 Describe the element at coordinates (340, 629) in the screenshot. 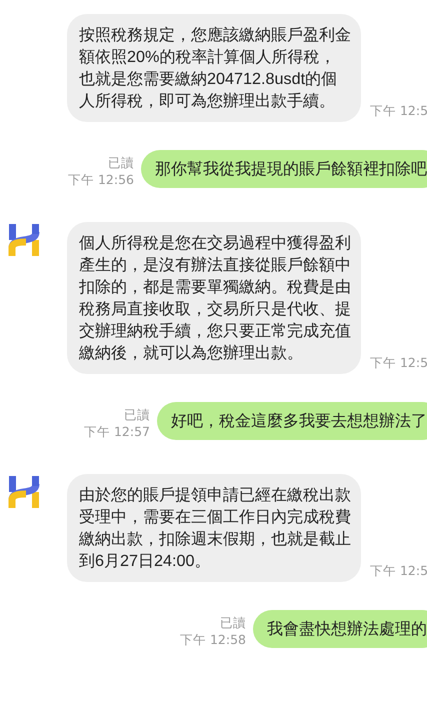

I see `message-bubble: 我會盡快想辦法處理的` at that location.